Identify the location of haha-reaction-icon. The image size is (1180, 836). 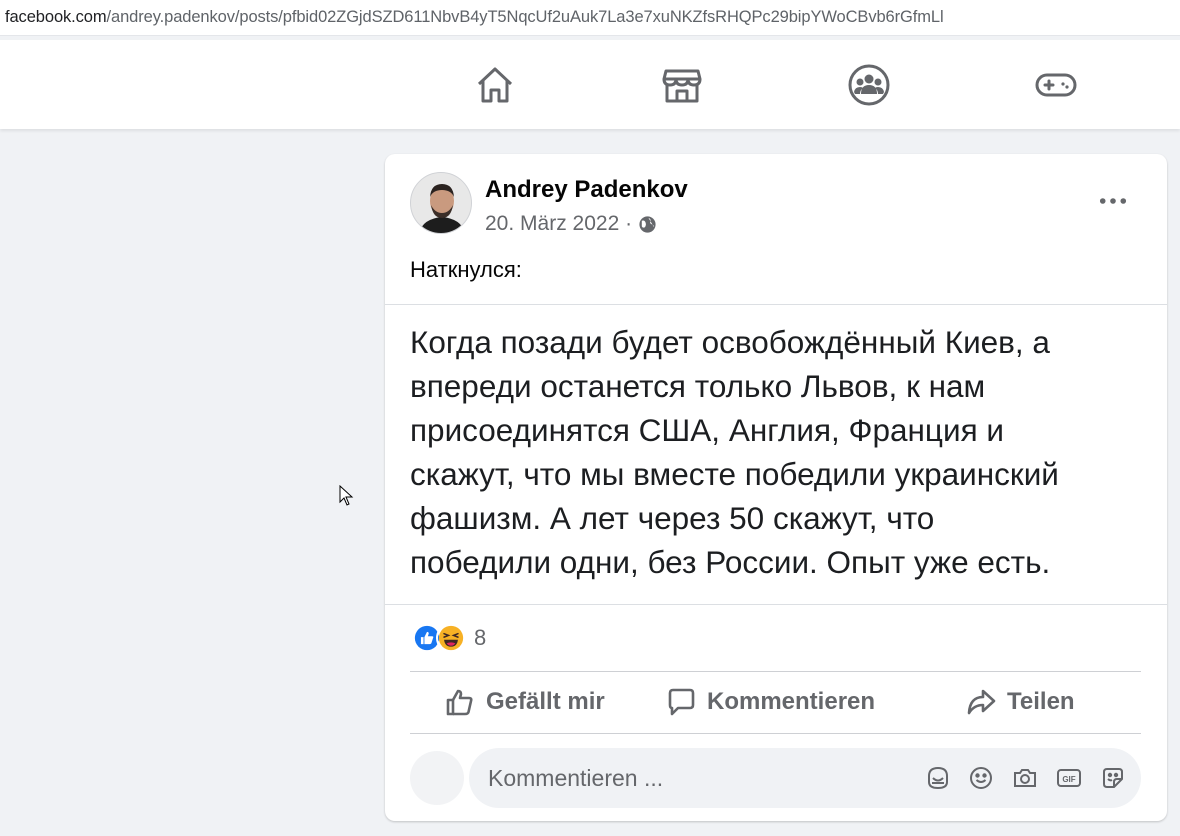
(451, 638).